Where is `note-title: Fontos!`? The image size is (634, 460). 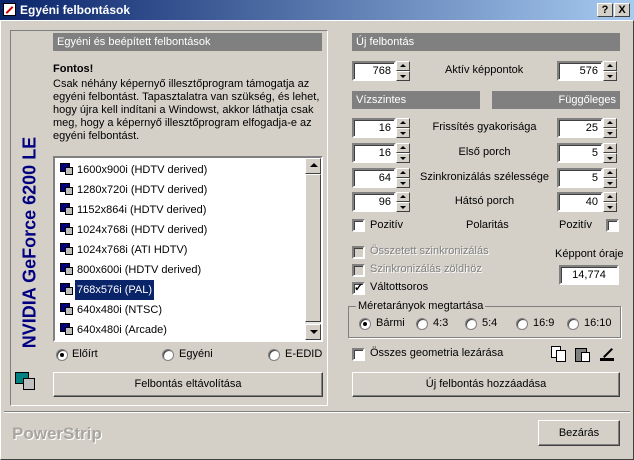 note-title: Fontos! is located at coordinates (73, 69).